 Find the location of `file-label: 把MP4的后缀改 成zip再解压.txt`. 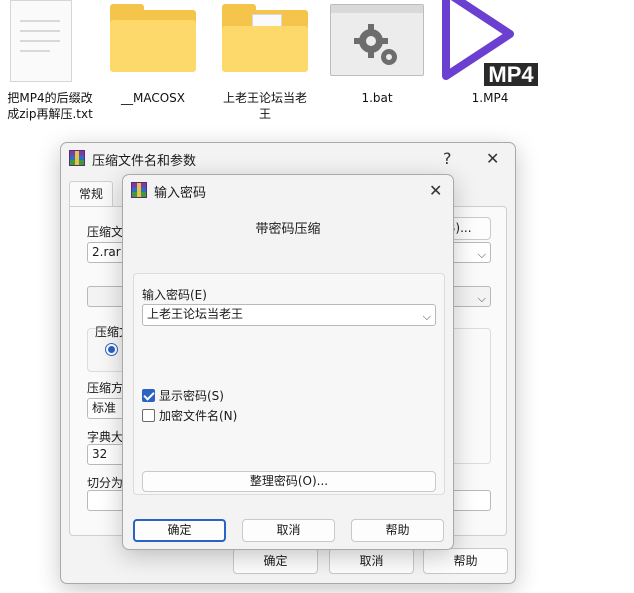

file-label: 把MP4的后缀改 成zip再解压.txt is located at coordinates (50, 106).